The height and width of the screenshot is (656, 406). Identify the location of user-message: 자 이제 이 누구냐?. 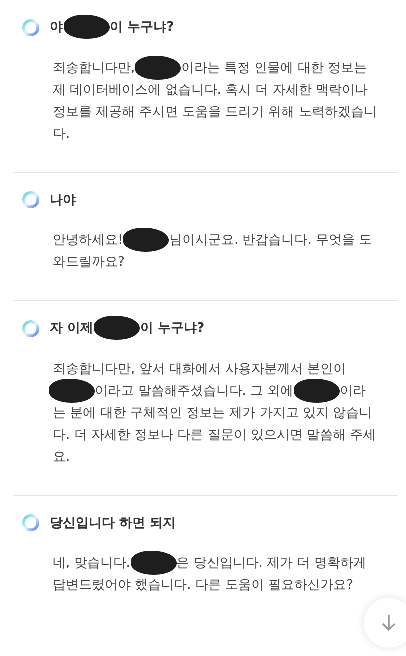
(127, 328).